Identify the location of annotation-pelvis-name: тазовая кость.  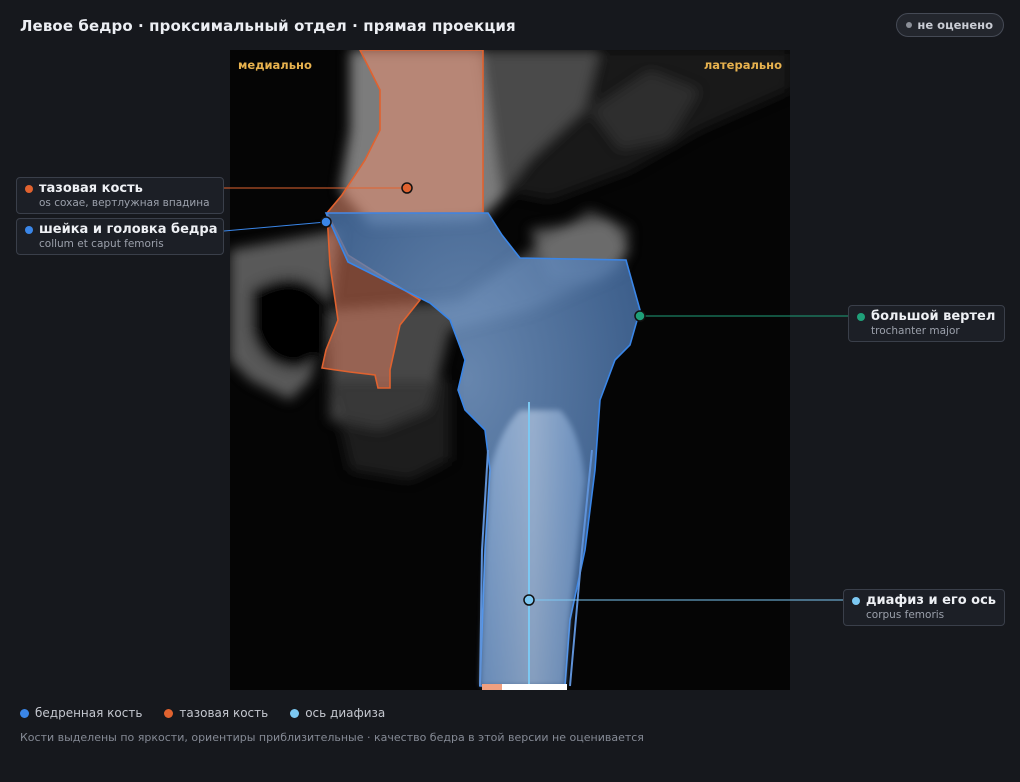
(91, 188).